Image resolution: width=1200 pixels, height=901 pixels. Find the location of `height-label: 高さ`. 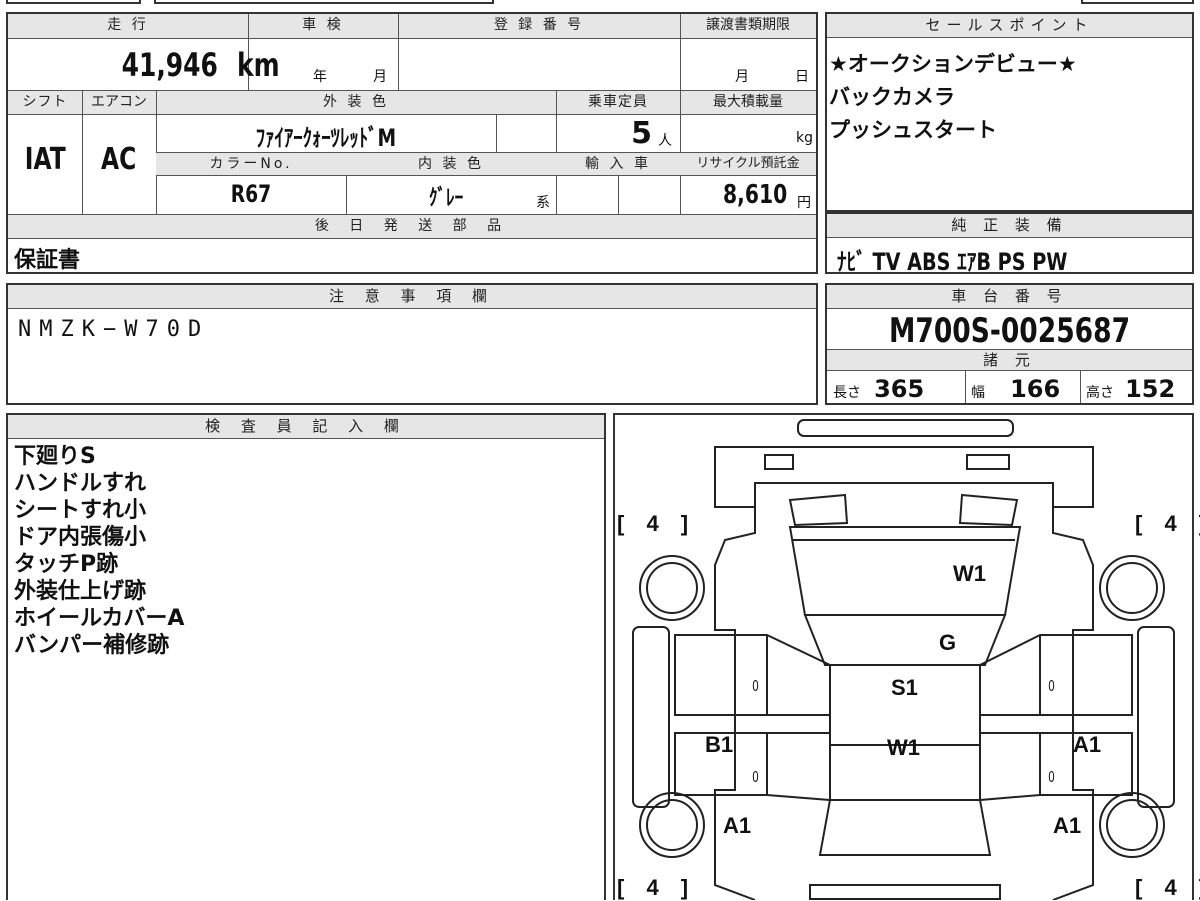

height-label: 高さ is located at coordinates (1100, 393).